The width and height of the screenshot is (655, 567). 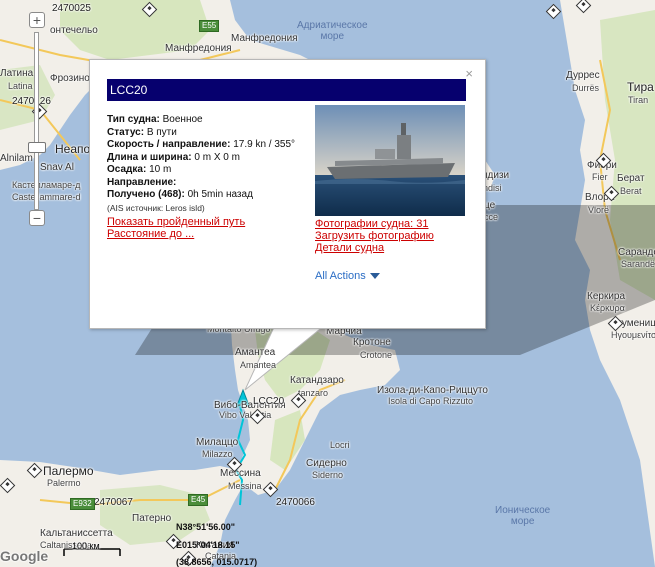 I want to click on map-label-city: Амантеа, so click(x=255, y=352).